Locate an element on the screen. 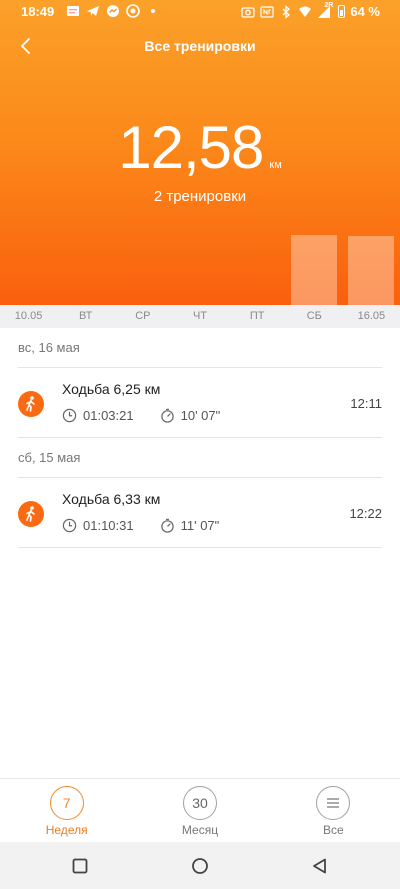 The image size is (400, 889). tab-week-number: 7 is located at coordinates (66, 803).